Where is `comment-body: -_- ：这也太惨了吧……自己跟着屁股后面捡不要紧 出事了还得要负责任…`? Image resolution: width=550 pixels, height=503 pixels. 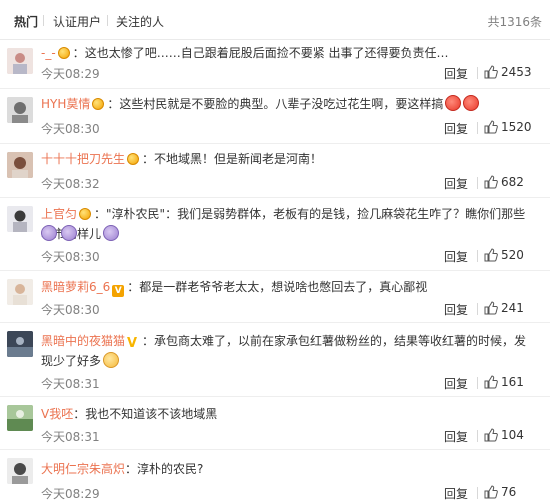
comment-body: -_- ：这也太惨了吧……自己跟着屁股后面捡不要紧 出事了还得要负责任… is located at coordinates (245, 53).